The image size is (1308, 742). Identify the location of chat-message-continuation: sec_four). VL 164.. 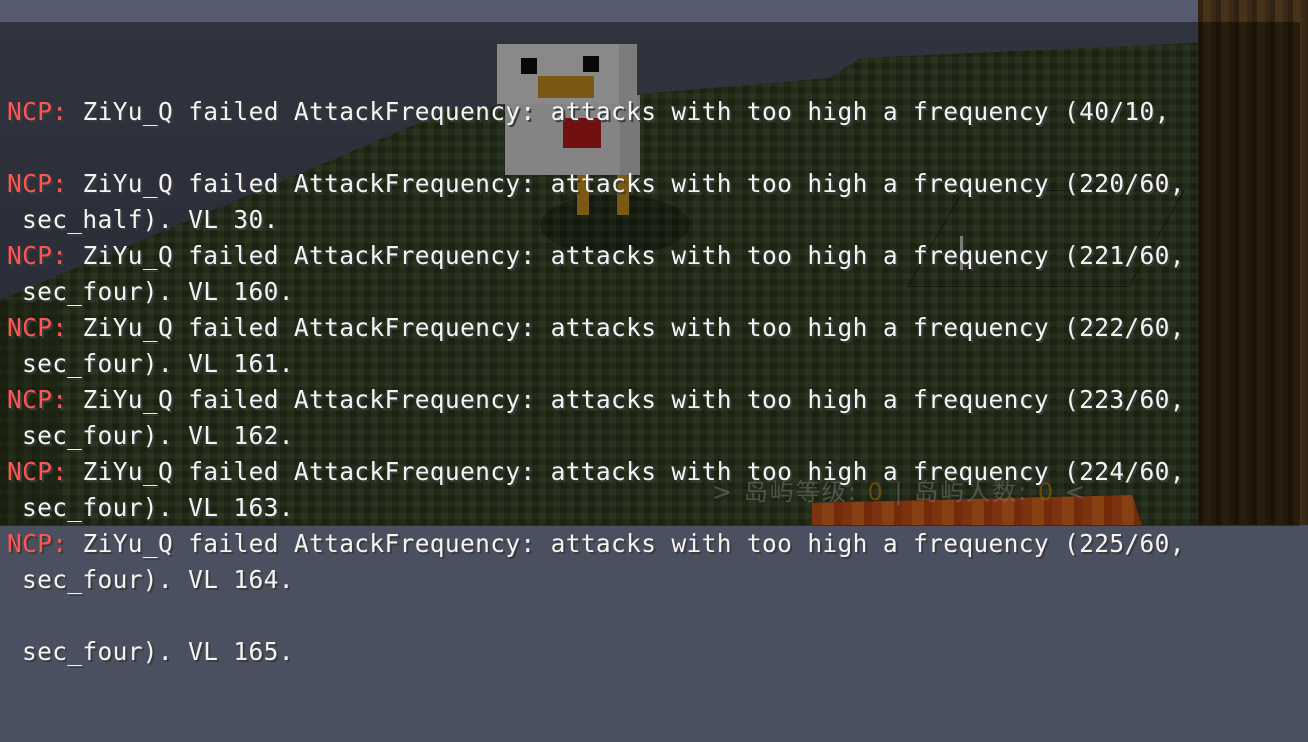
(158, 579).